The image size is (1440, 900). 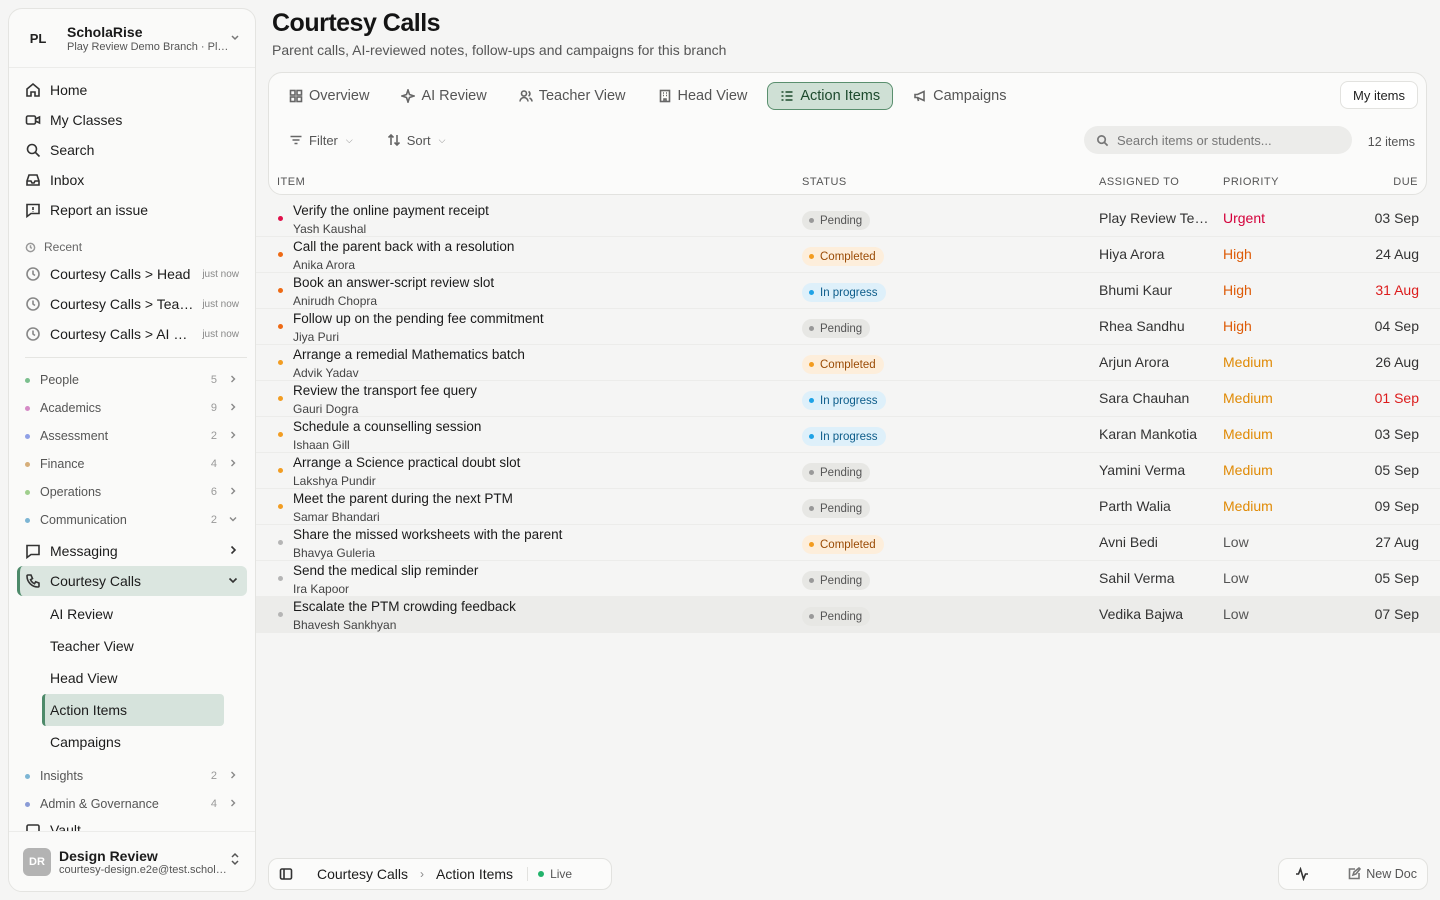 I want to click on group-count: 4, so click(x=213, y=804).